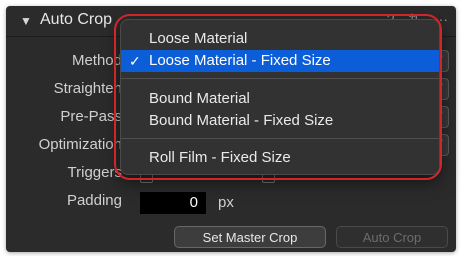 Image resolution: width=462 pixels, height=256 pixels. What do you see at coordinates (226, 202) in the screenshot?
I see `padding-unit: px` at bounding box center [226, 202].